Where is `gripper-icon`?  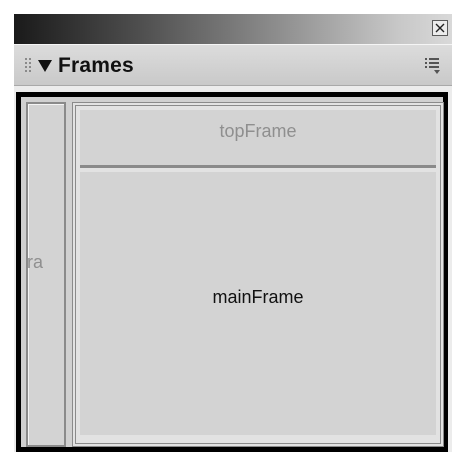
gripper-icon is located at coordinates (28, 66).